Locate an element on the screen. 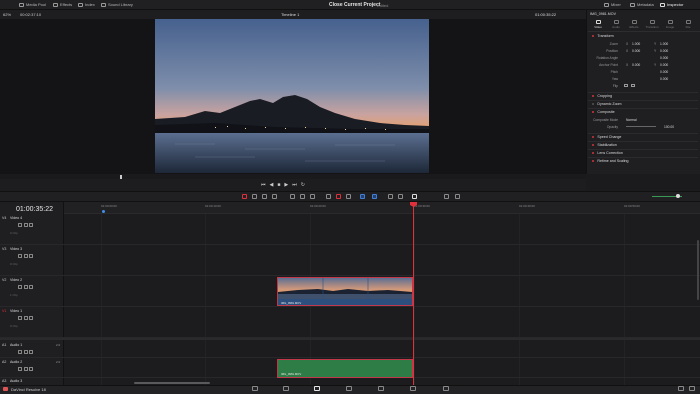  sound-library-button: Sound Library is located at coordinates (117, 4).